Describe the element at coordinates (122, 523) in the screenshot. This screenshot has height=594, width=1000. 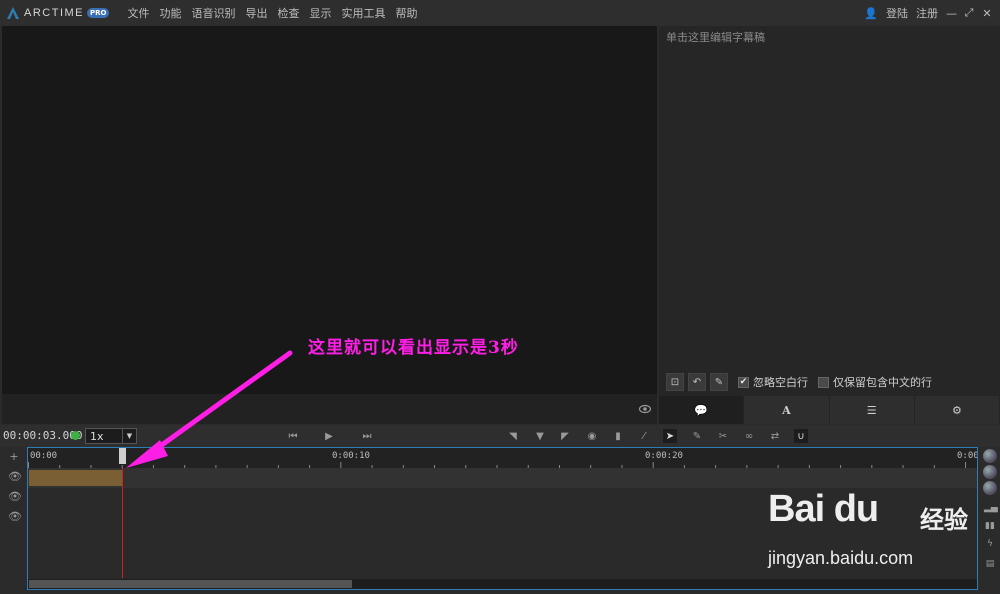
I see `playhead-line` at that location.